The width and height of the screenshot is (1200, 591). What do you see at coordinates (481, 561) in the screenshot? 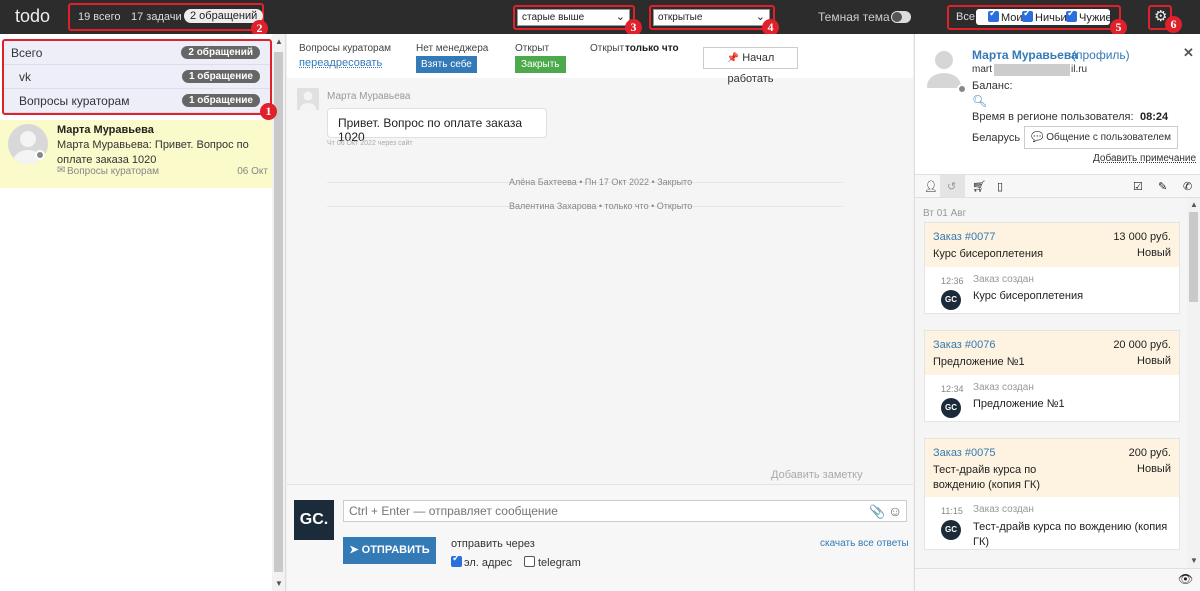
I see `channel-email: эл. адрес` at bounding box center [481, 561].